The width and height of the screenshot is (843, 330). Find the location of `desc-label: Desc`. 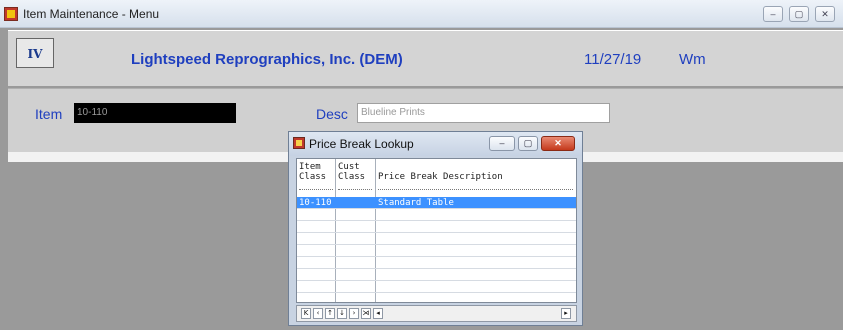

desc-label: Desc is located at coordinates (332, 114).